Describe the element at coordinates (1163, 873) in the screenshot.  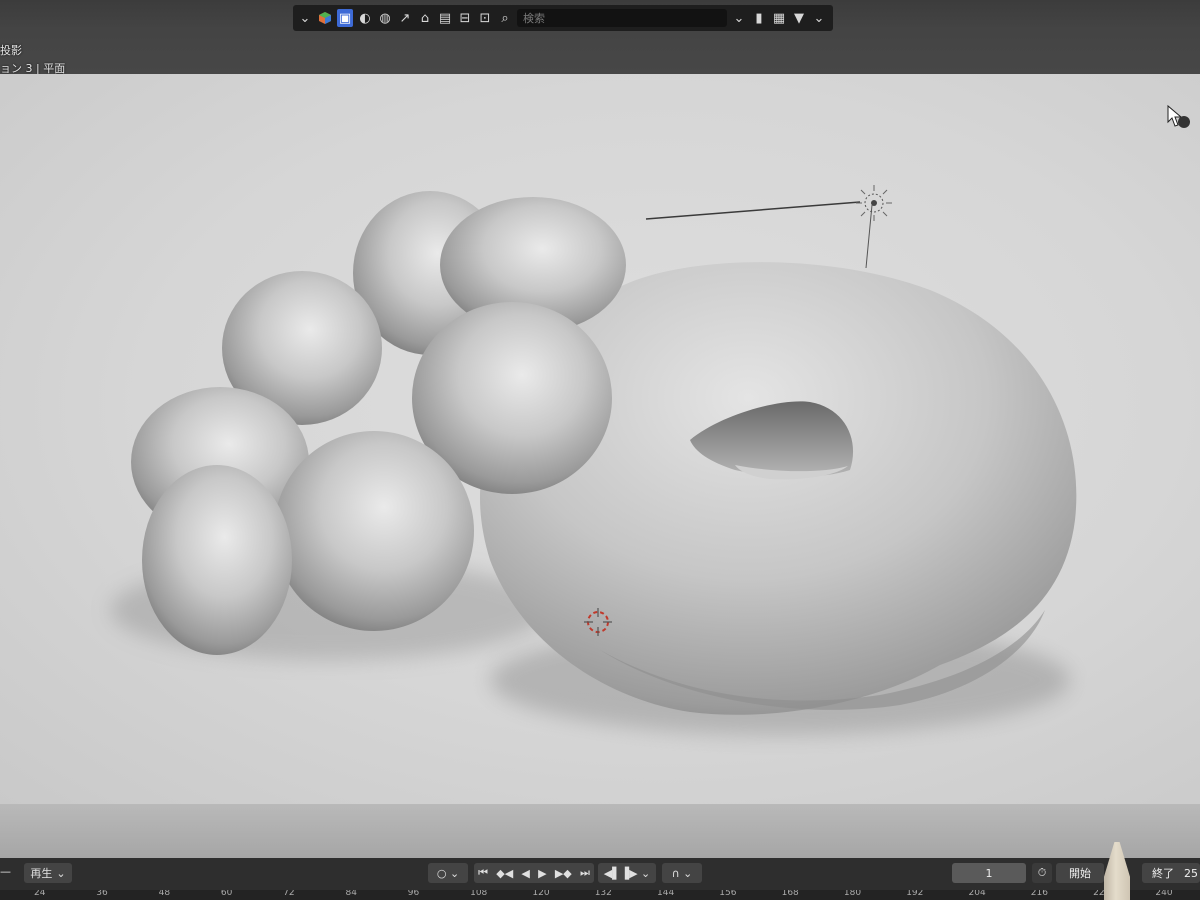
I see `end-label: 終了` at that location.